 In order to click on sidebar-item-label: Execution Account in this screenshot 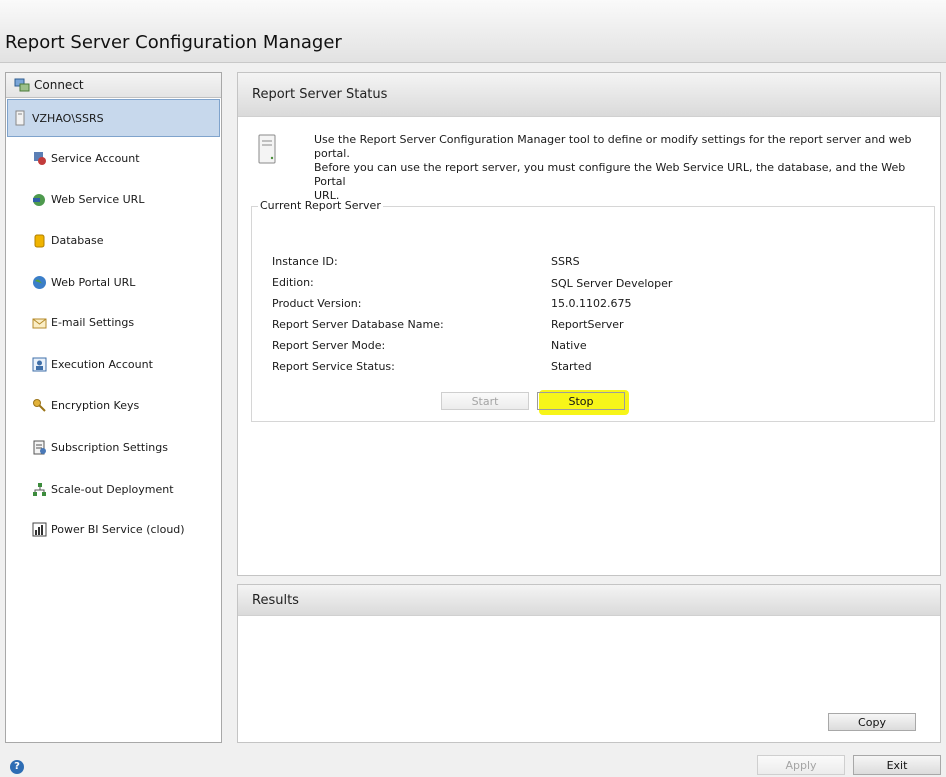, I will do `click(102, 364)`.